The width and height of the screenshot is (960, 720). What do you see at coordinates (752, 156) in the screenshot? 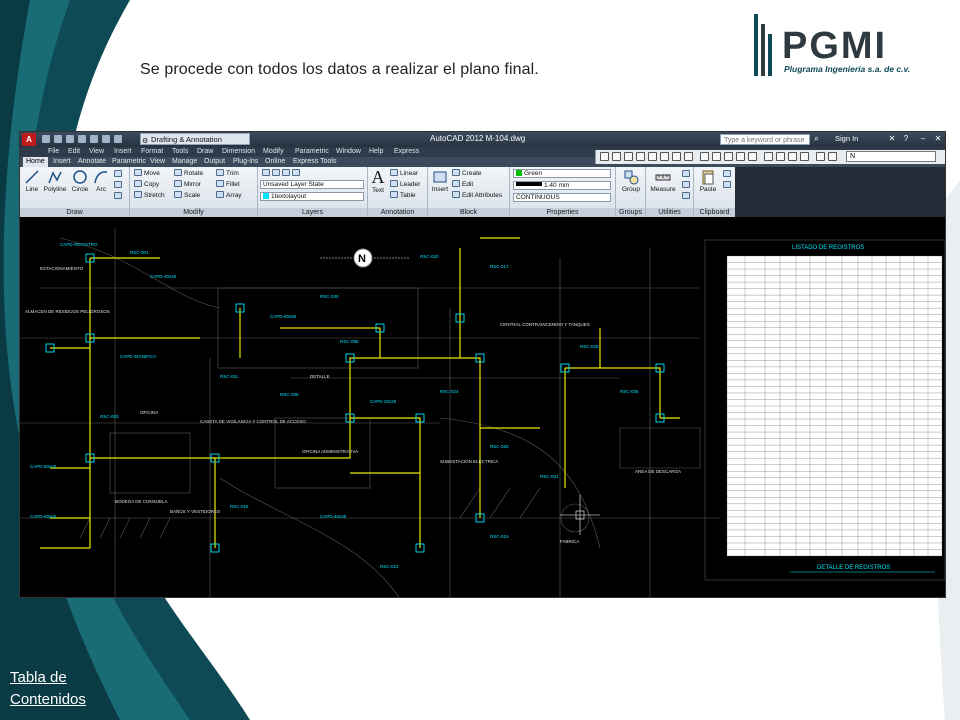
I see `dim-break-icon` at bounding box center [752, 156].